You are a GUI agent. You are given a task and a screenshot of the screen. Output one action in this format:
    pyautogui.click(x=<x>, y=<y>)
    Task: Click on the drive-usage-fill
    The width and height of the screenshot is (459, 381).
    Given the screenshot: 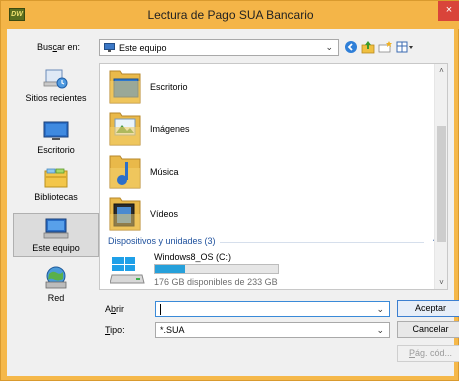 What is the action you would take?
    pyautogui.click(x=170, y=269)
    